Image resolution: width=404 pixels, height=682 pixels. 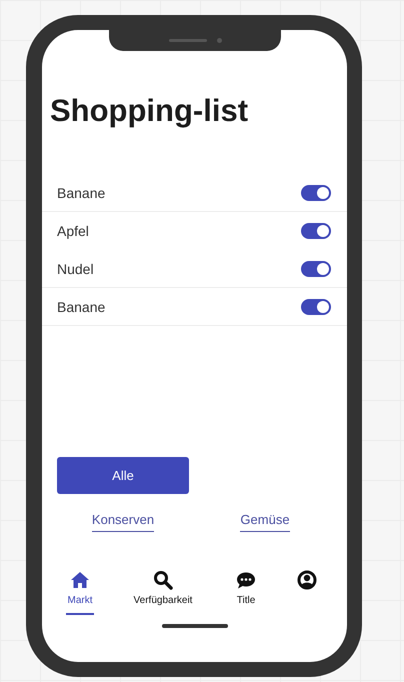 What do you see at coordinates (80, 614) in the screenshot?
I see `selected-indicator` at bounding box center [80, 614].